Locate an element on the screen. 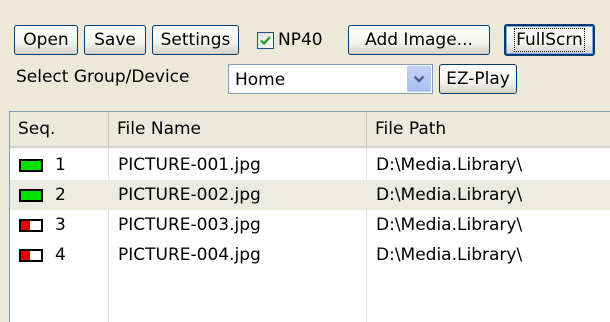 The width and height of the screenshot is (610, 322). column-header-seq: Seq. is located at coordinates (59, 129).